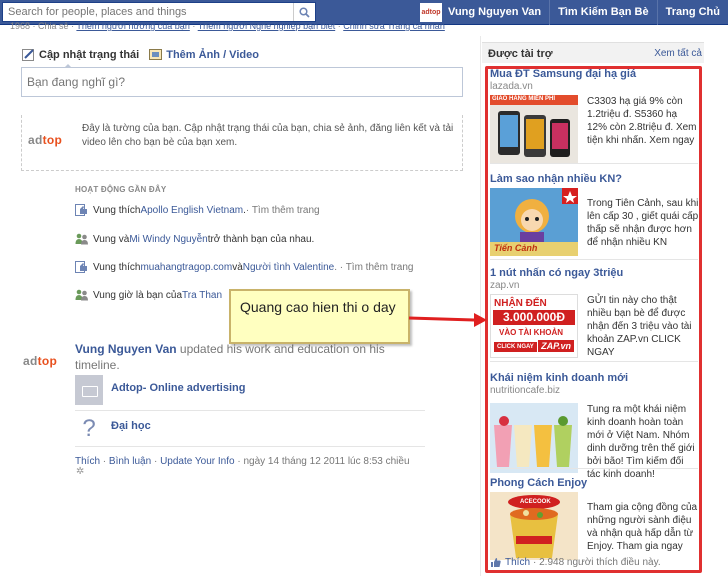 This screenshot has width=728, height=576. Describe the element at coordinates (39, 26) in the screenshot. I see `cut-prefix: 1968 · Chia sẻ` at that location.